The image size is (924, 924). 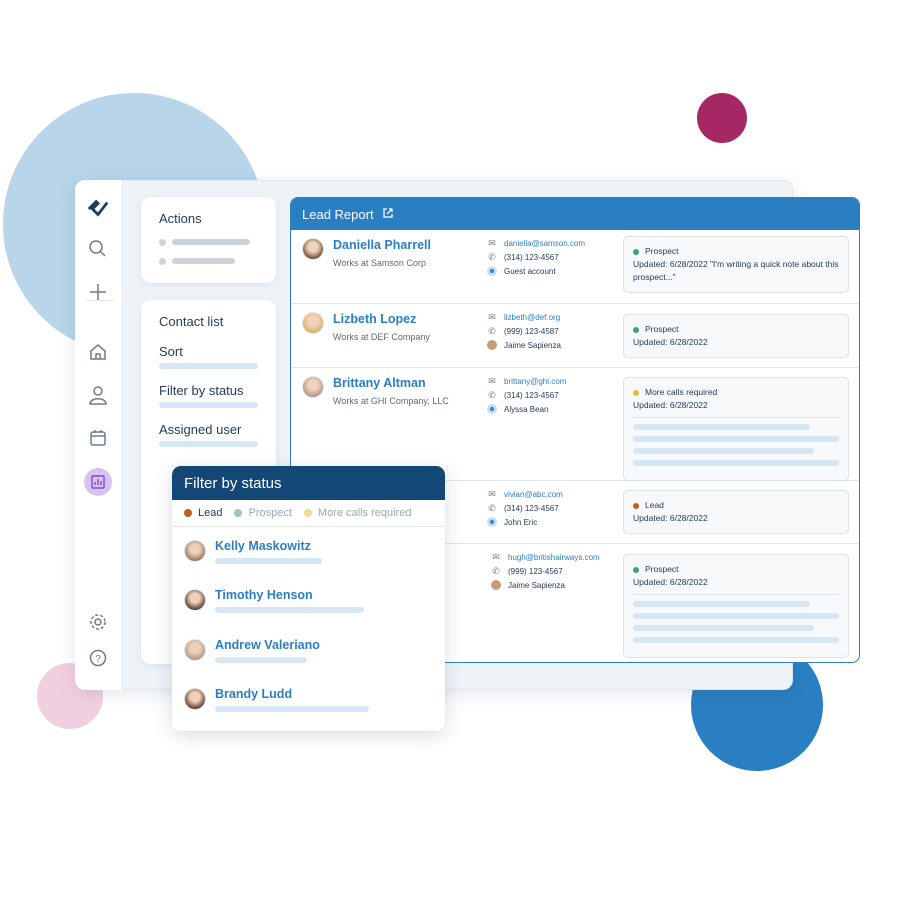 I want to click on logo-check-icon, so click(x=98, y=209).